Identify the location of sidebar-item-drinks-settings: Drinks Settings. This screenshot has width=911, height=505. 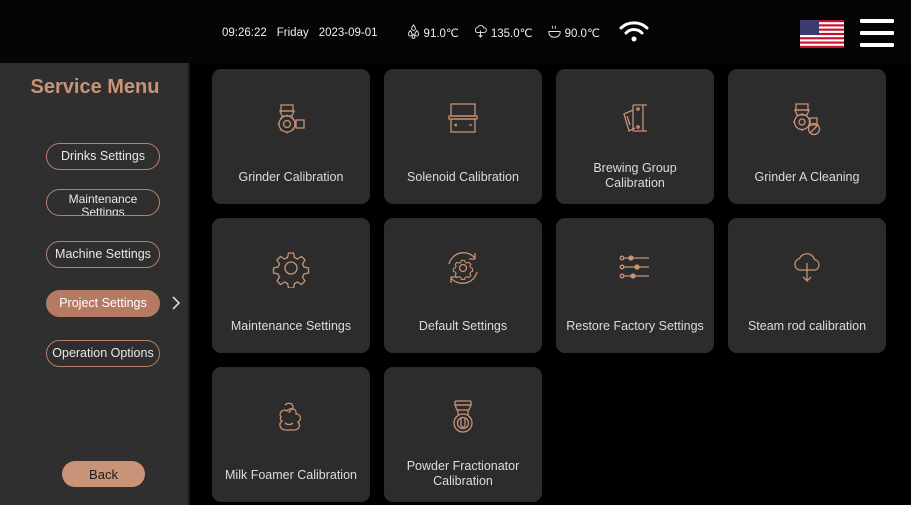
(103, 156).